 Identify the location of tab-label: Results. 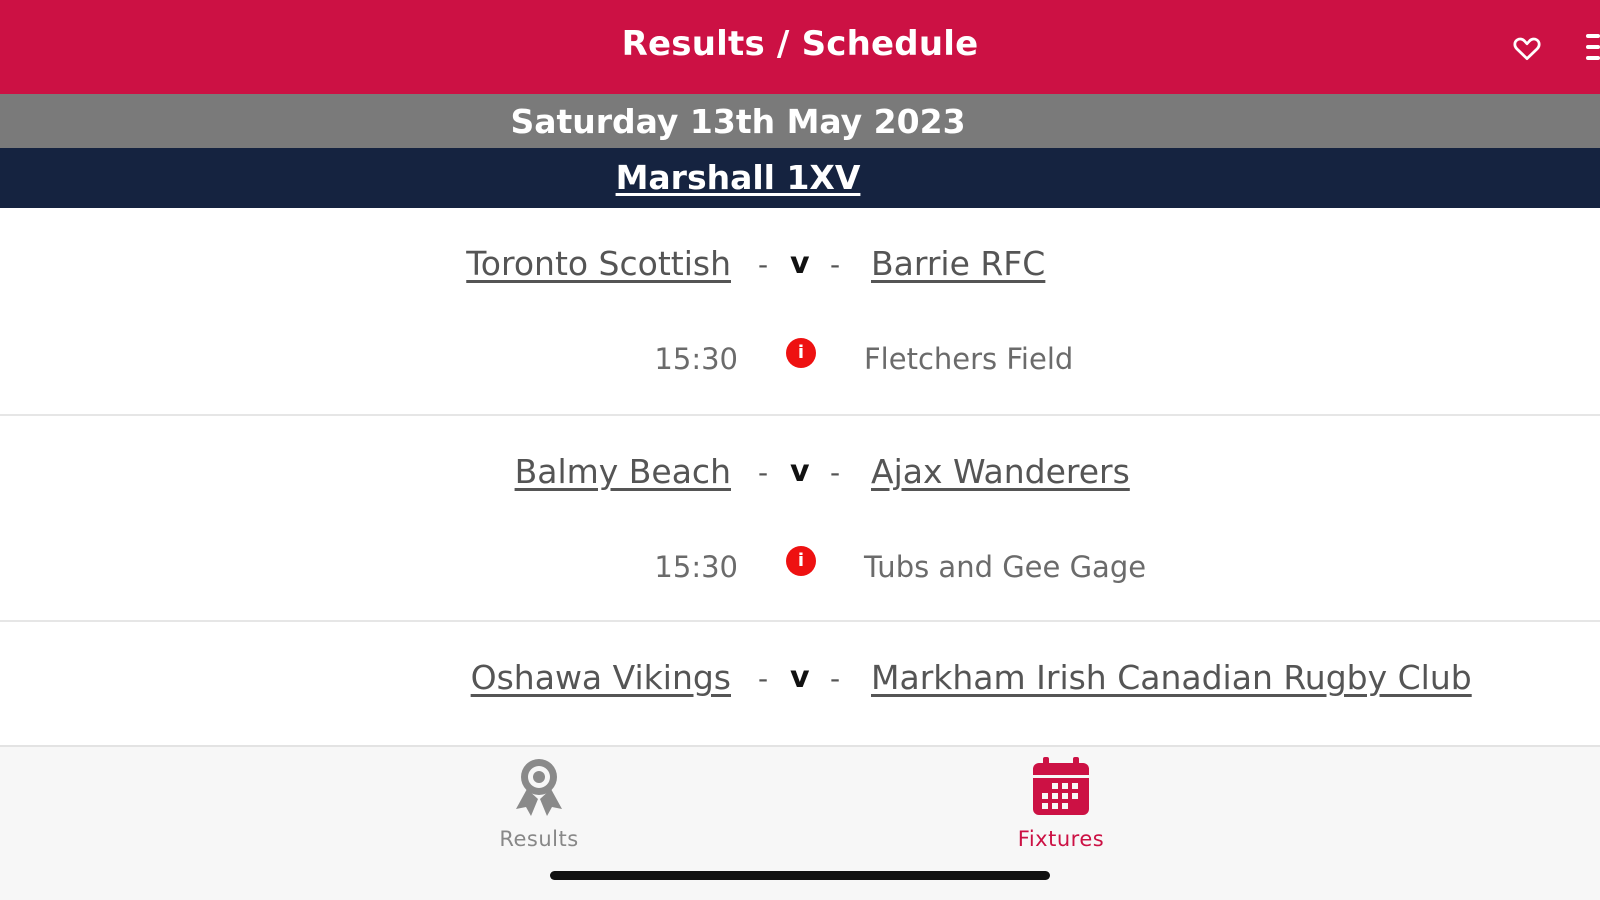
(539, 839).